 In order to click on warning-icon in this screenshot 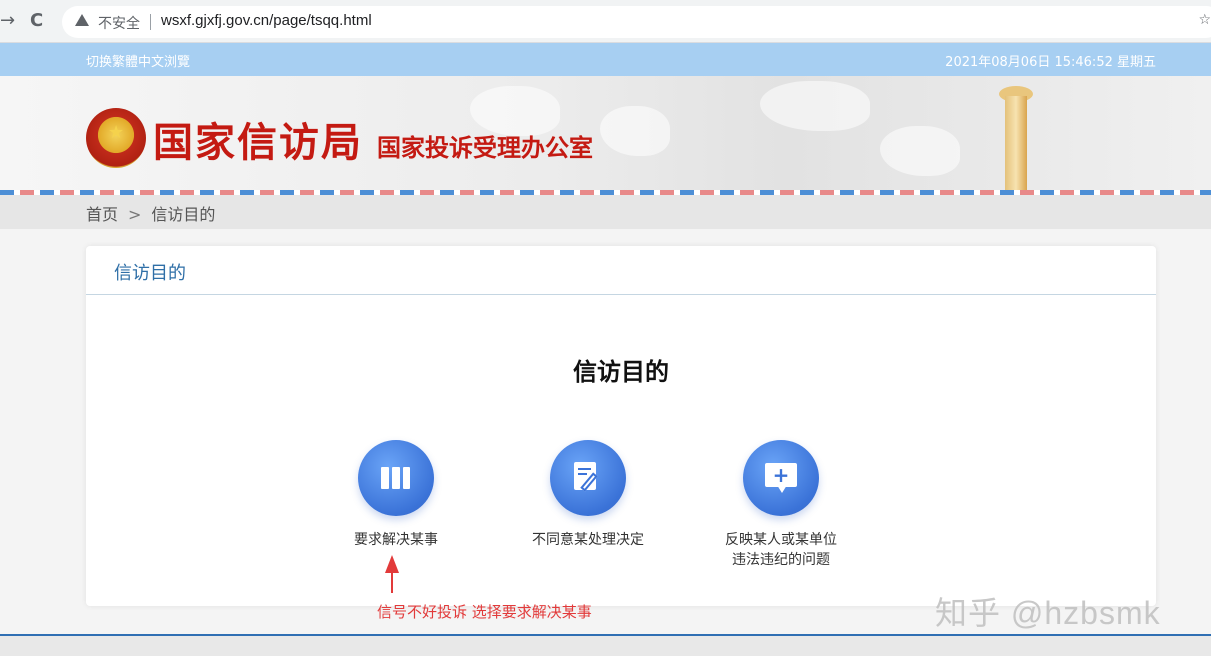, I will do `click(82, 20)`.